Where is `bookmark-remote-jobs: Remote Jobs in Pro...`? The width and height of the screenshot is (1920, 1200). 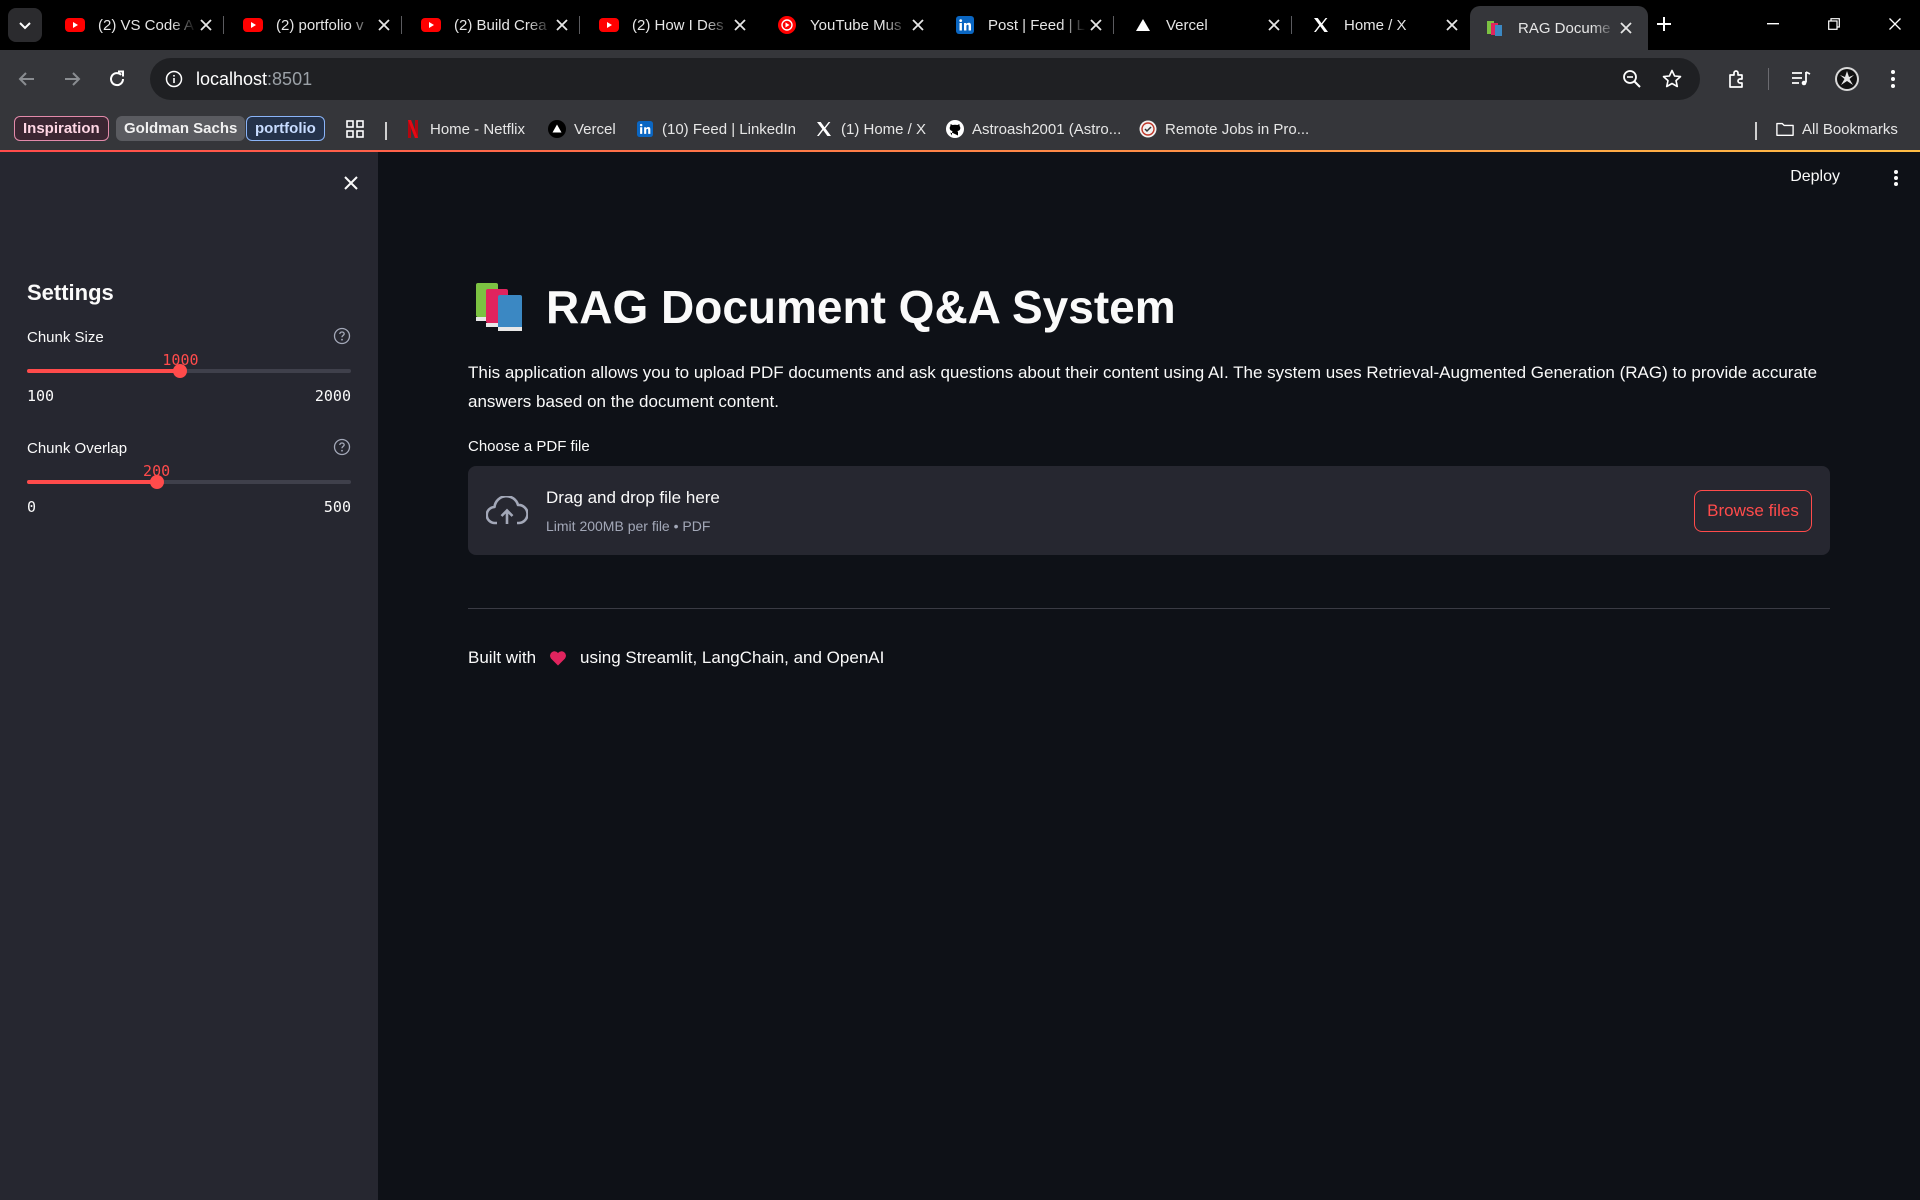 bookmark-remote-jobs: Remote Jobs in Pro... is located at coordinates (1224, 129).